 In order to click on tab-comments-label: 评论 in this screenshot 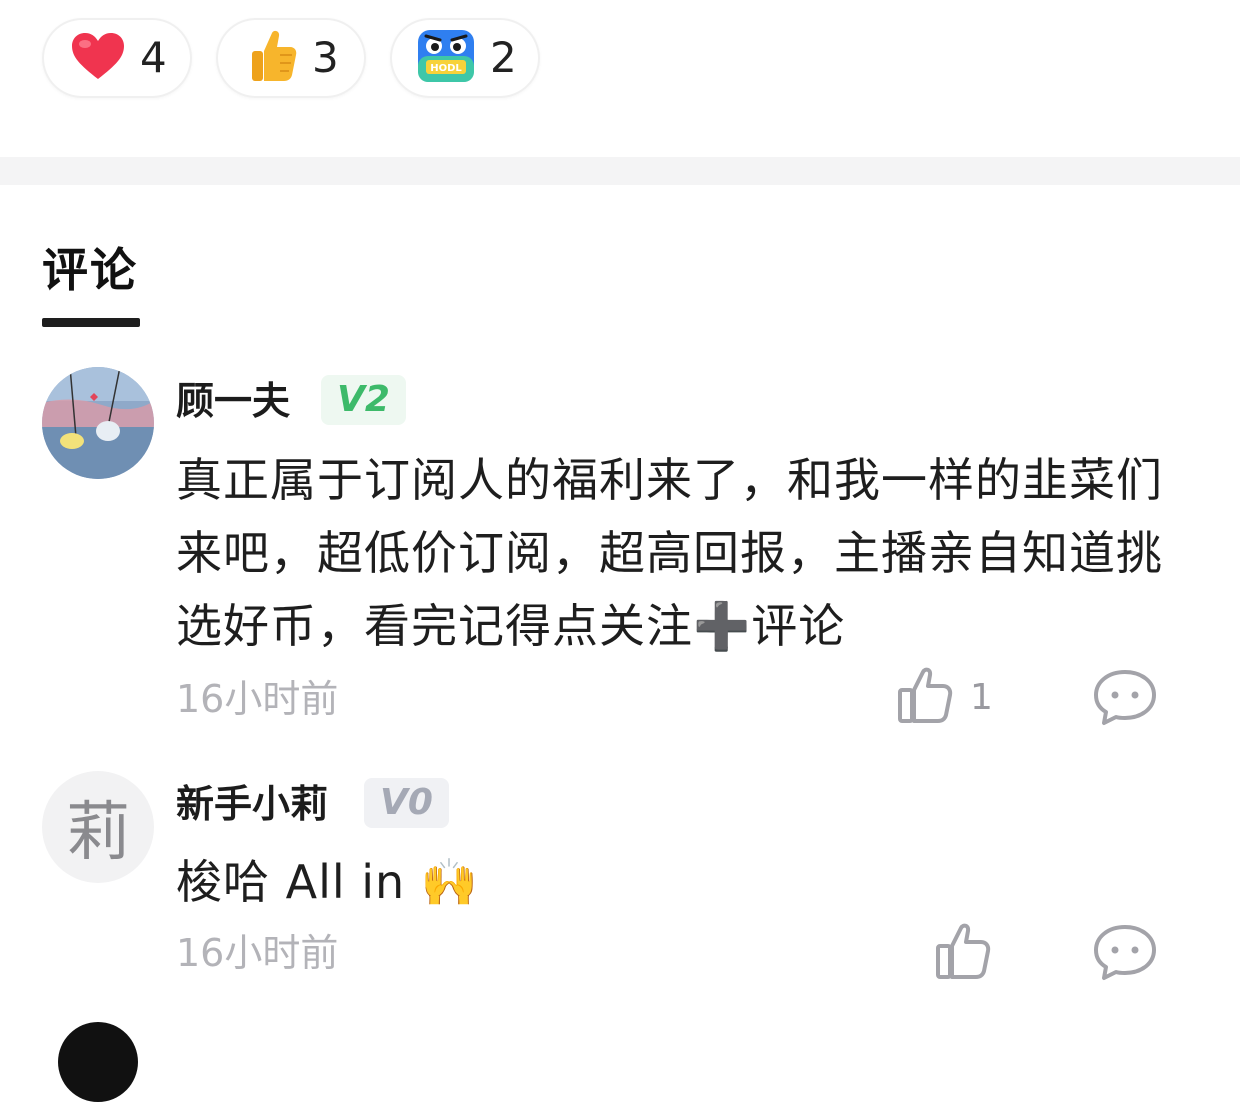, I will do `click(90, 270)`.